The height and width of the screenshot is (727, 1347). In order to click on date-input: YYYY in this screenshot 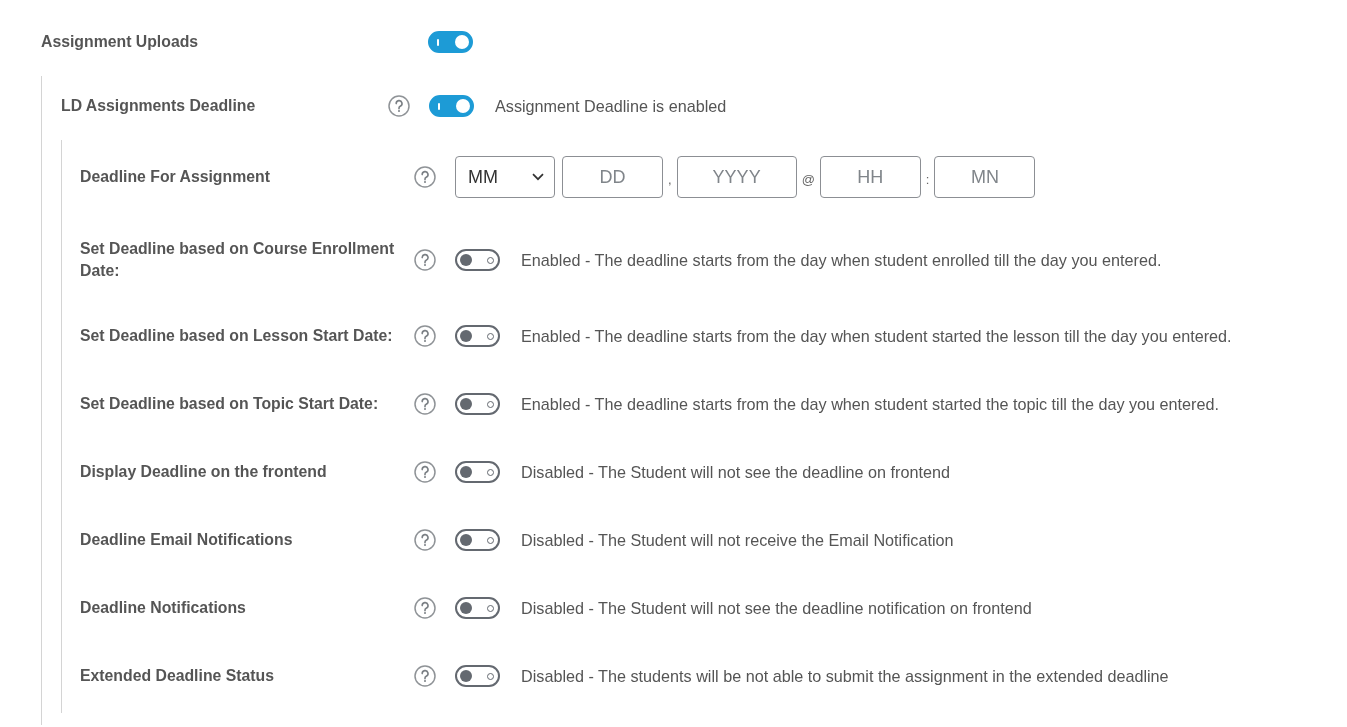, I will do `click(736, 177)`.